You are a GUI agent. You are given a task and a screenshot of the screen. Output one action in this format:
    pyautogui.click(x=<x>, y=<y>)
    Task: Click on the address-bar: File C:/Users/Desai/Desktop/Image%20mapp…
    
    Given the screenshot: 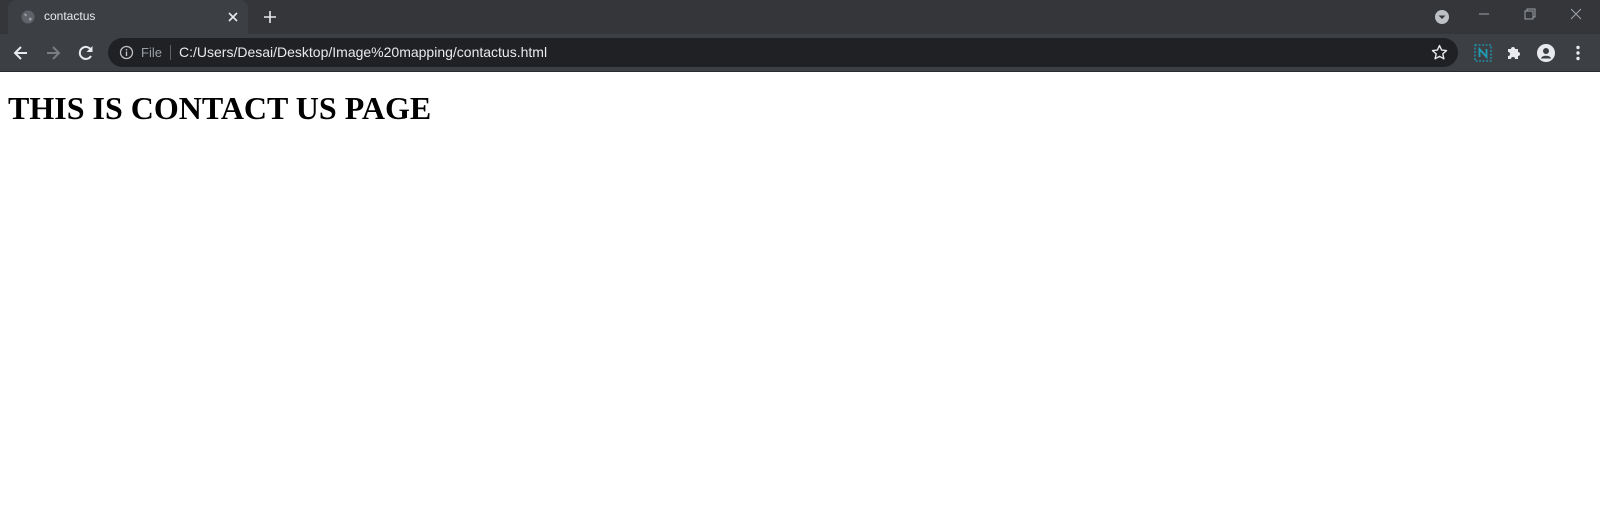 What is the action you would take?
    pyautogui.click(x=783, y=52)
    